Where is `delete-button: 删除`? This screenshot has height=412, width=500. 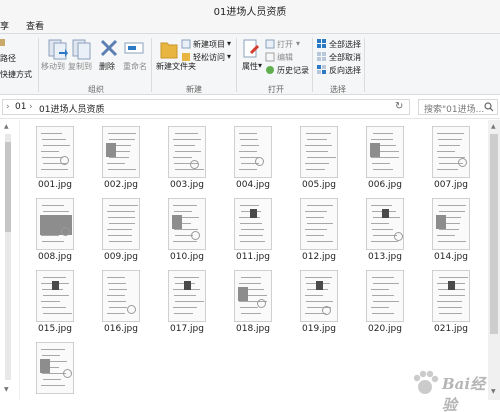
delete-button: 删除 is located at coordinates (107, 66).